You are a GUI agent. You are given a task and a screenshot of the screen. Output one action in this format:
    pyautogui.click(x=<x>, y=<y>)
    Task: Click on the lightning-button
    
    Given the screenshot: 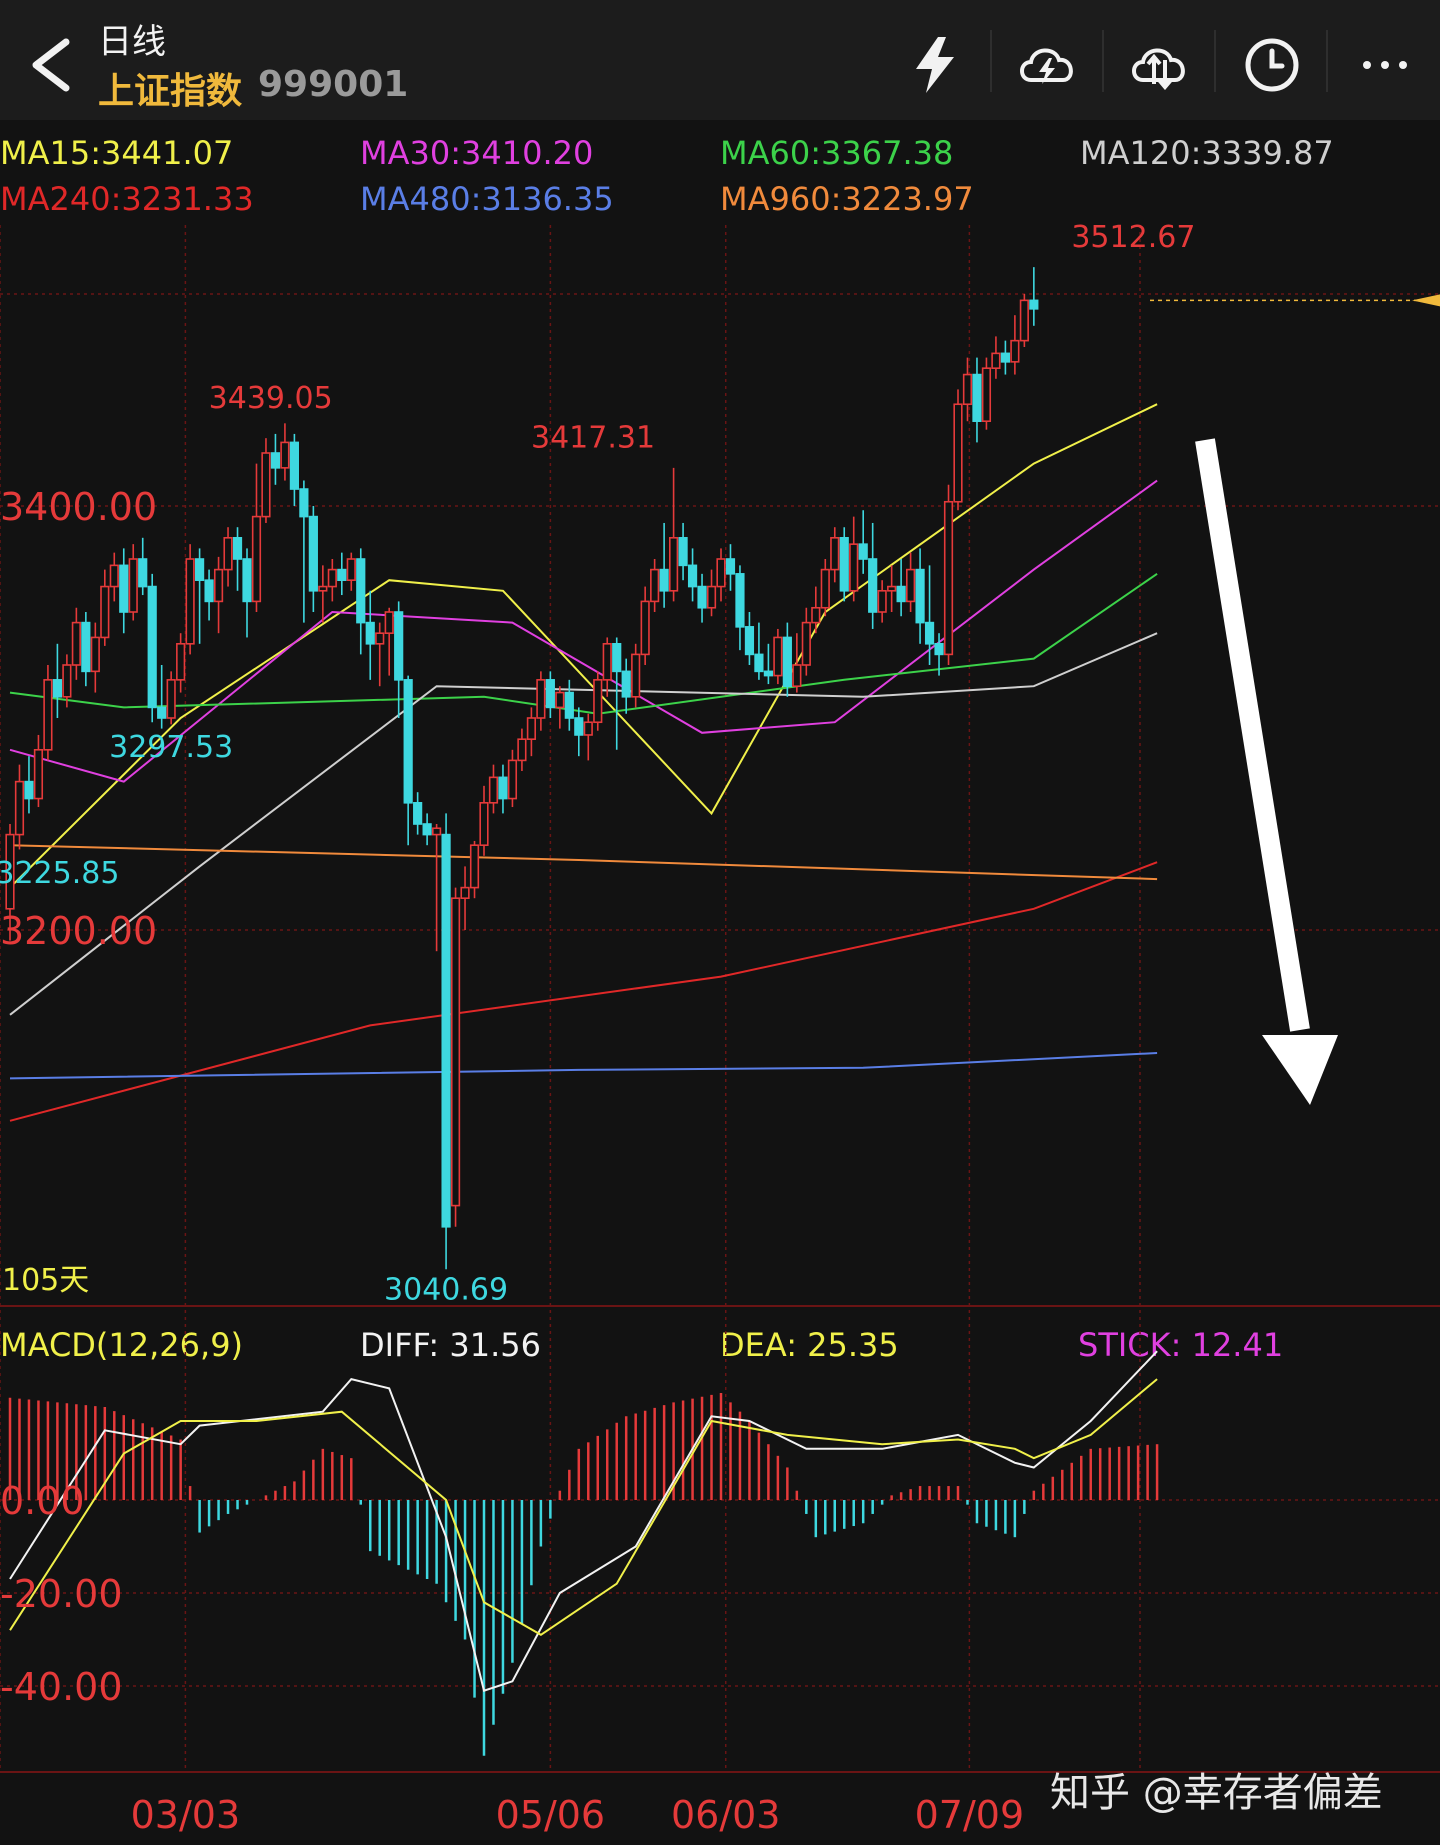 What is the action you would take?
    pyautogui.click(x=935, y=65)
    